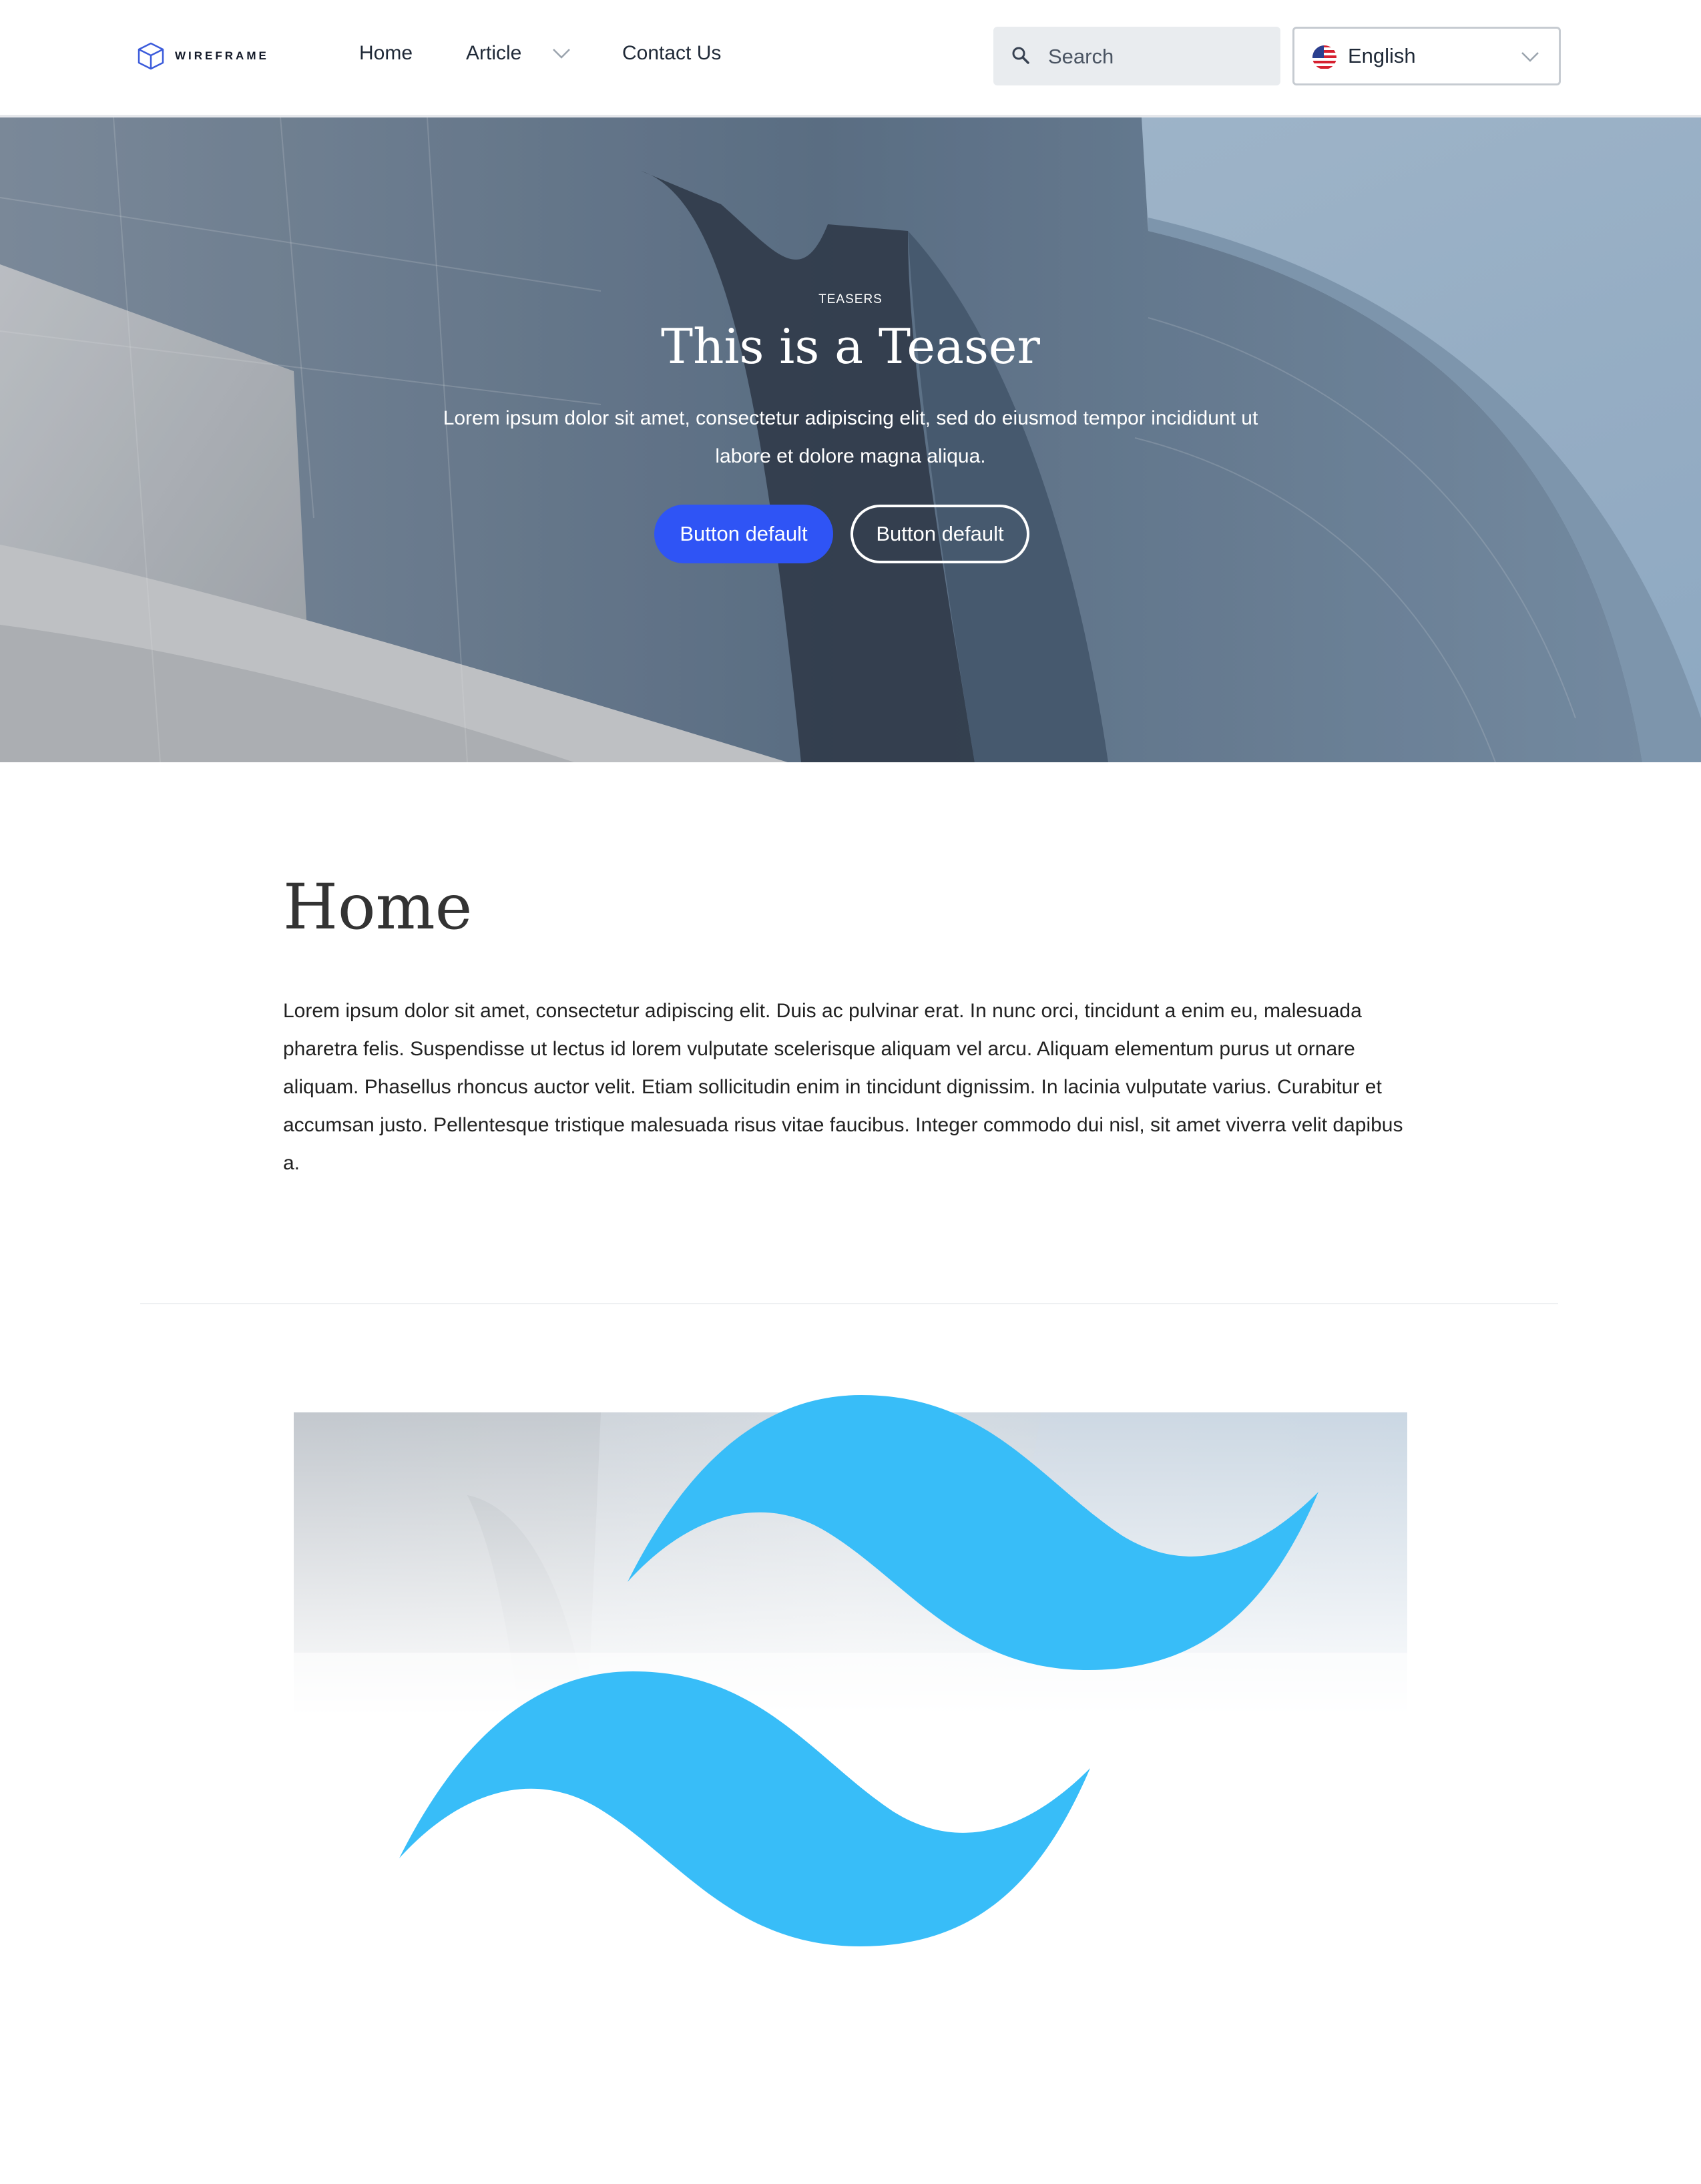 The image size is (1701, 2184). I want to click on search-icon, so click(1020, 55).